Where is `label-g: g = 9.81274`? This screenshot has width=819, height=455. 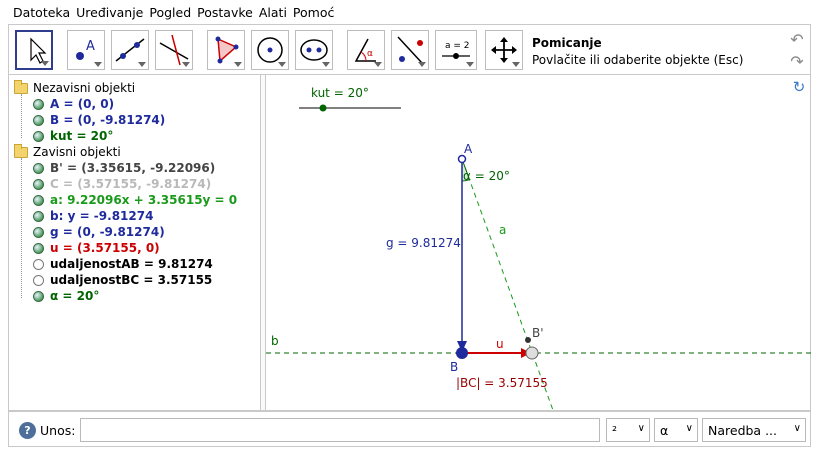
label-g: g = 9.81274 is located at coordinates (423, 243).